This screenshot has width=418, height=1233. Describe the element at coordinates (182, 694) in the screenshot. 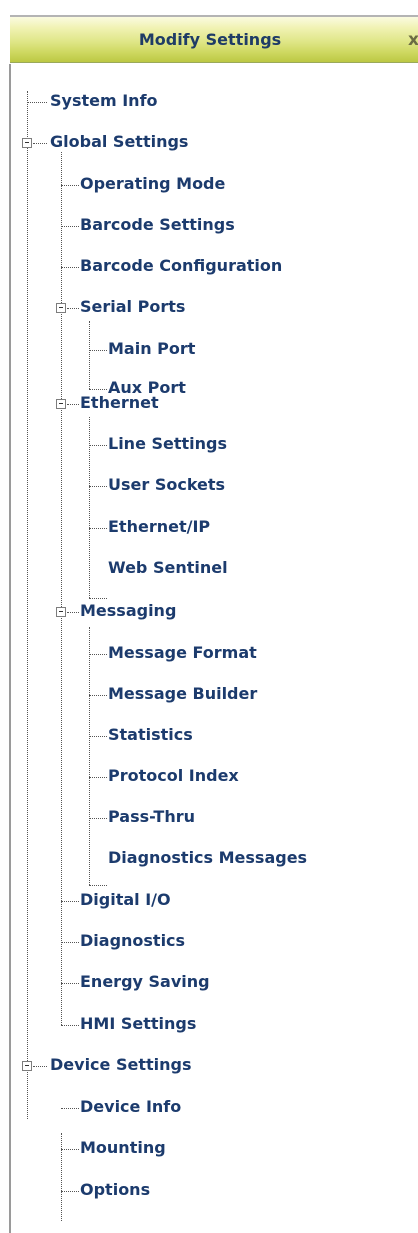

I see `tree-item-message-builder: Message Builder` at that location.